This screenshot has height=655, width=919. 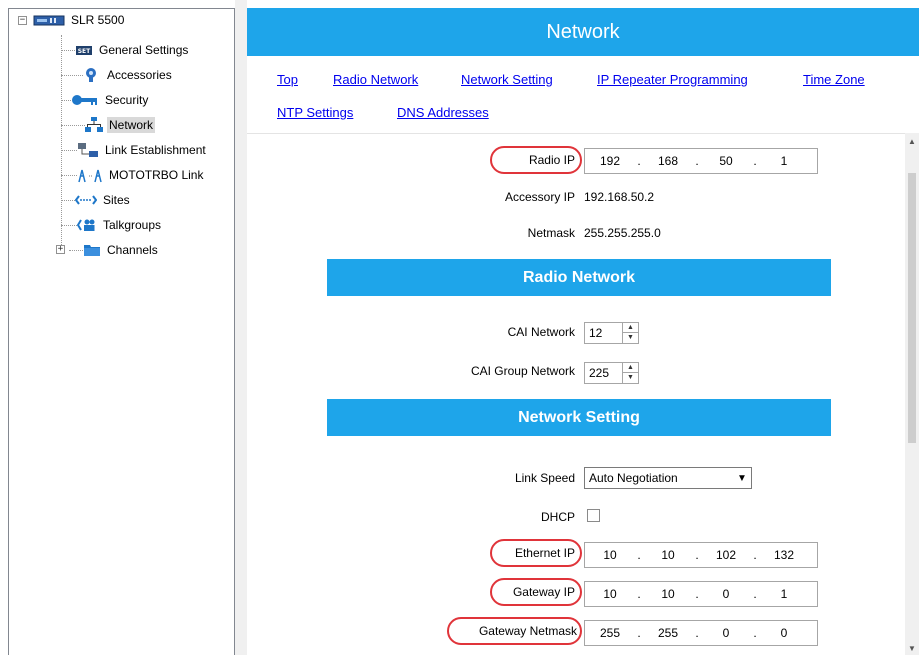 I want to click on panel-splitter, so click(x=241, y=327).